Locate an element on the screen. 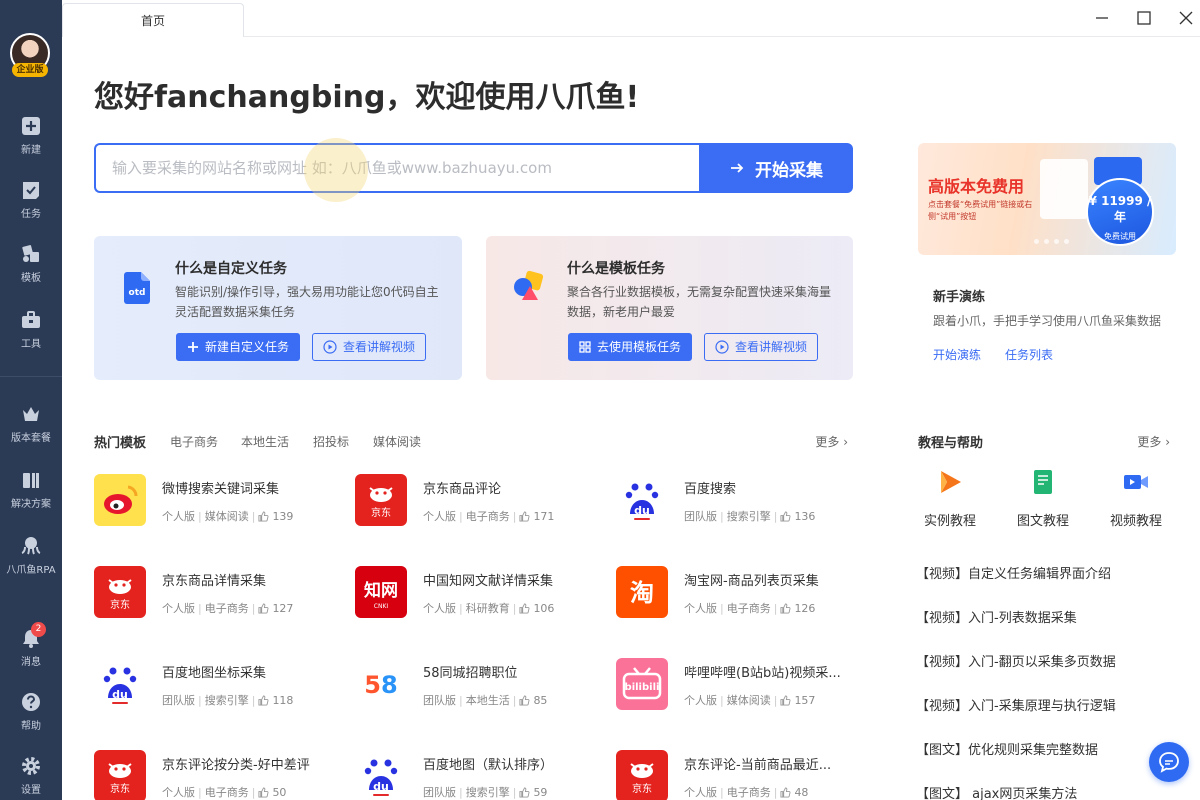 The width and height of the screenshot is (1200, 800). template-card: 京东 京东评论按分类-好中差评 个人版 | 电子商务 | 50 is located at coordinates (219, 775).